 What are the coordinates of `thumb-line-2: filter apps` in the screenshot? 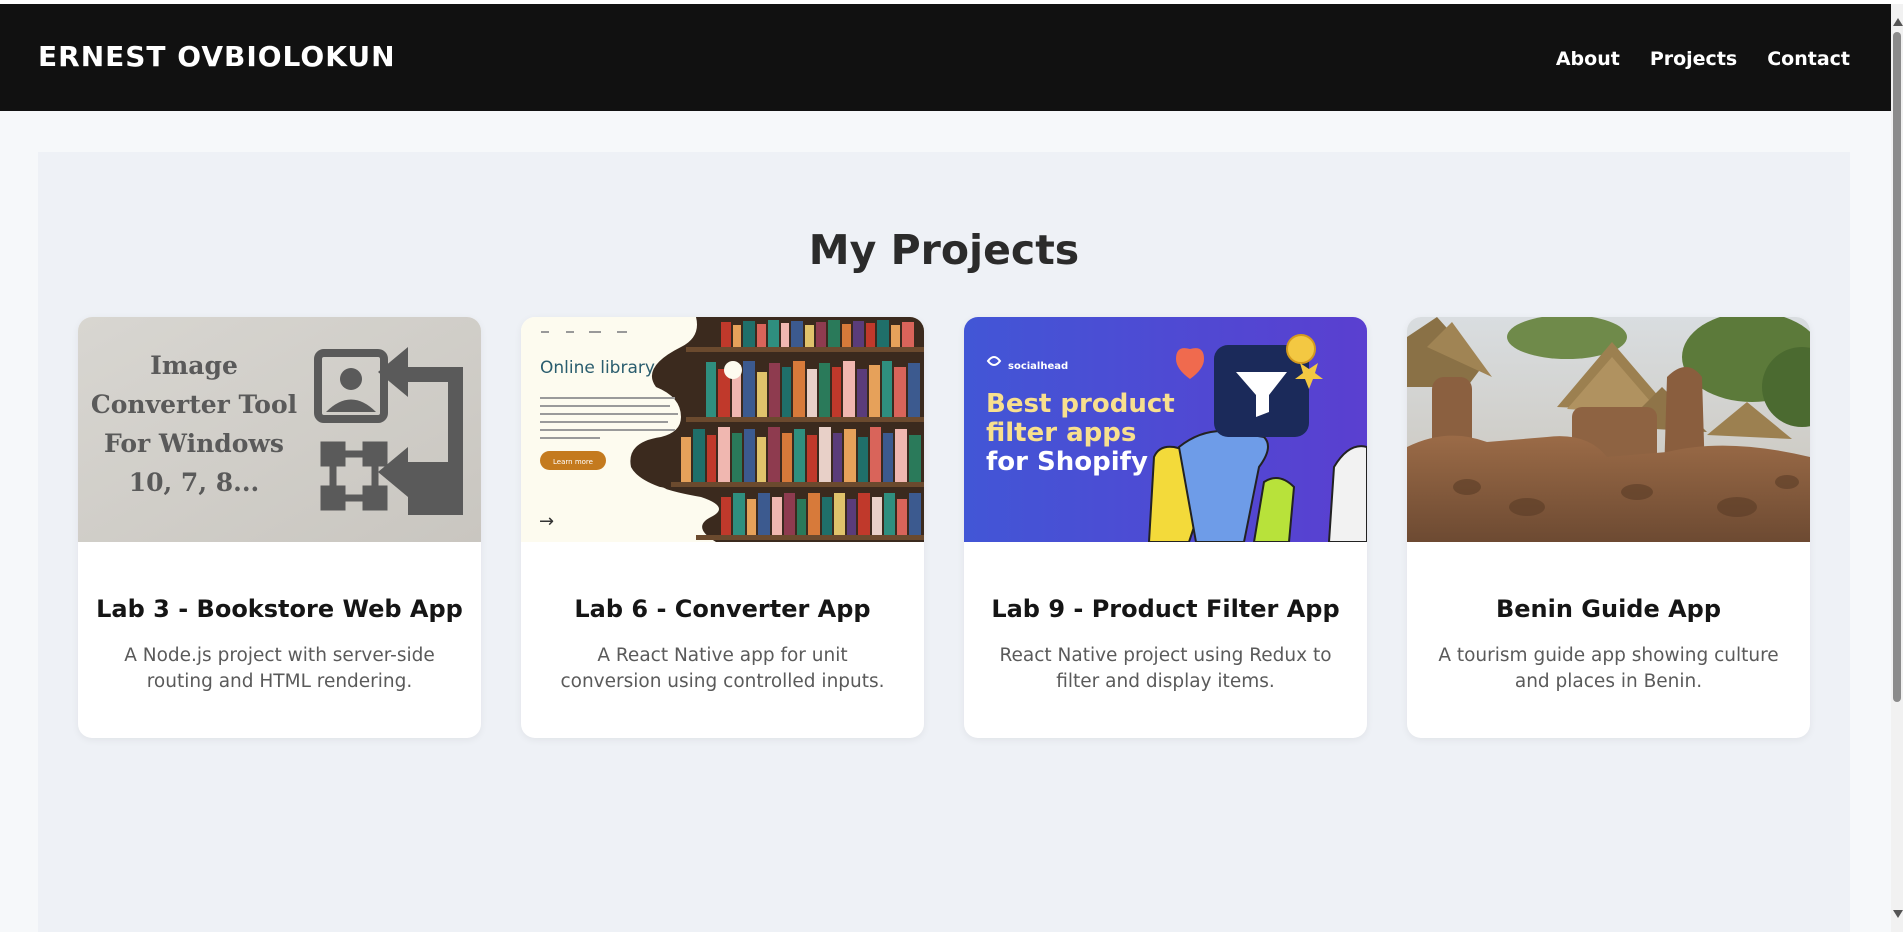 It's located at (1061, 433).